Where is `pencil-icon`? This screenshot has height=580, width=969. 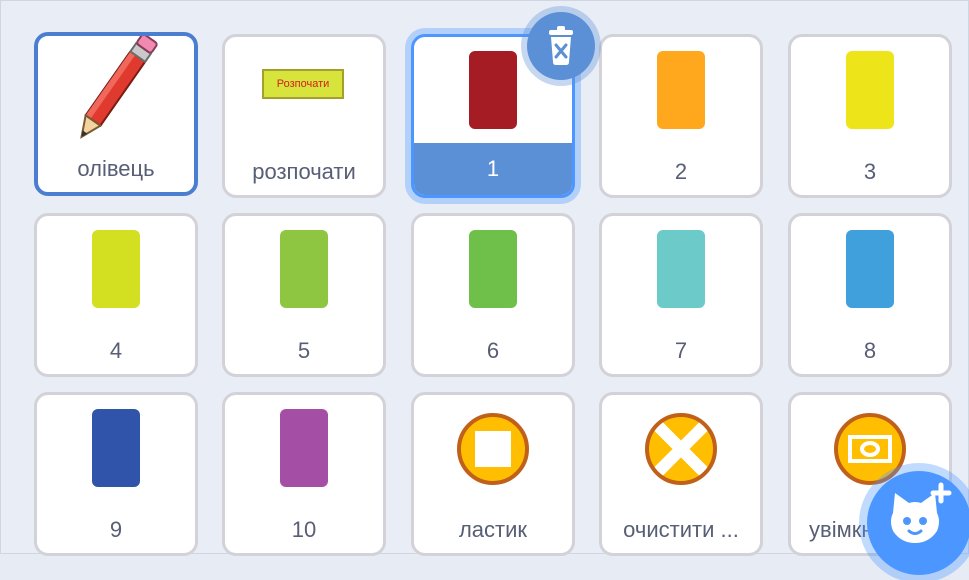 pencil-icon is located at coordinates (119, 87).